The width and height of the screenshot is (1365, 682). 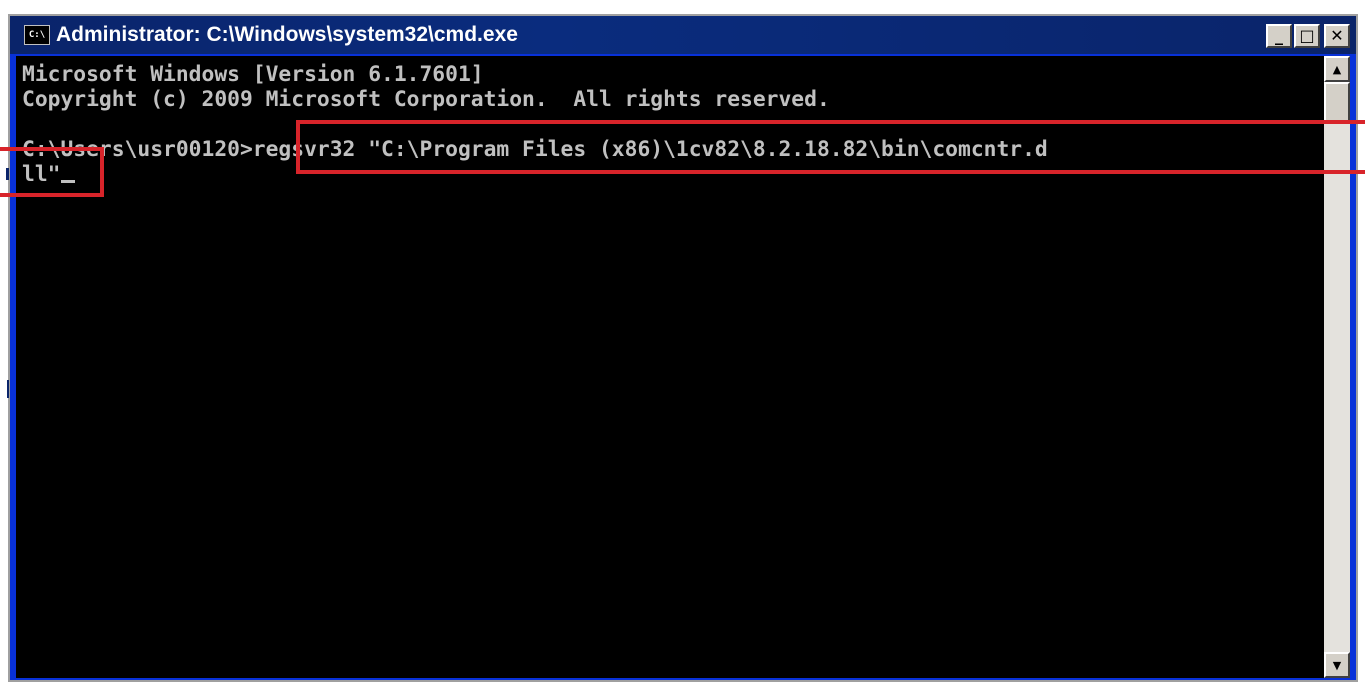 What do you see at coordinates (52, 172) in the screenshot?
I see `highlight-box-wrap` at bounding box center [52, 172].